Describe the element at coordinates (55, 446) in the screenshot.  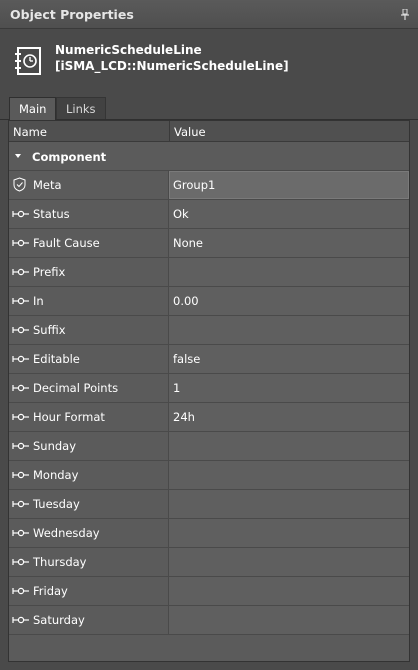
I see `property-name: Sunday` at that location.